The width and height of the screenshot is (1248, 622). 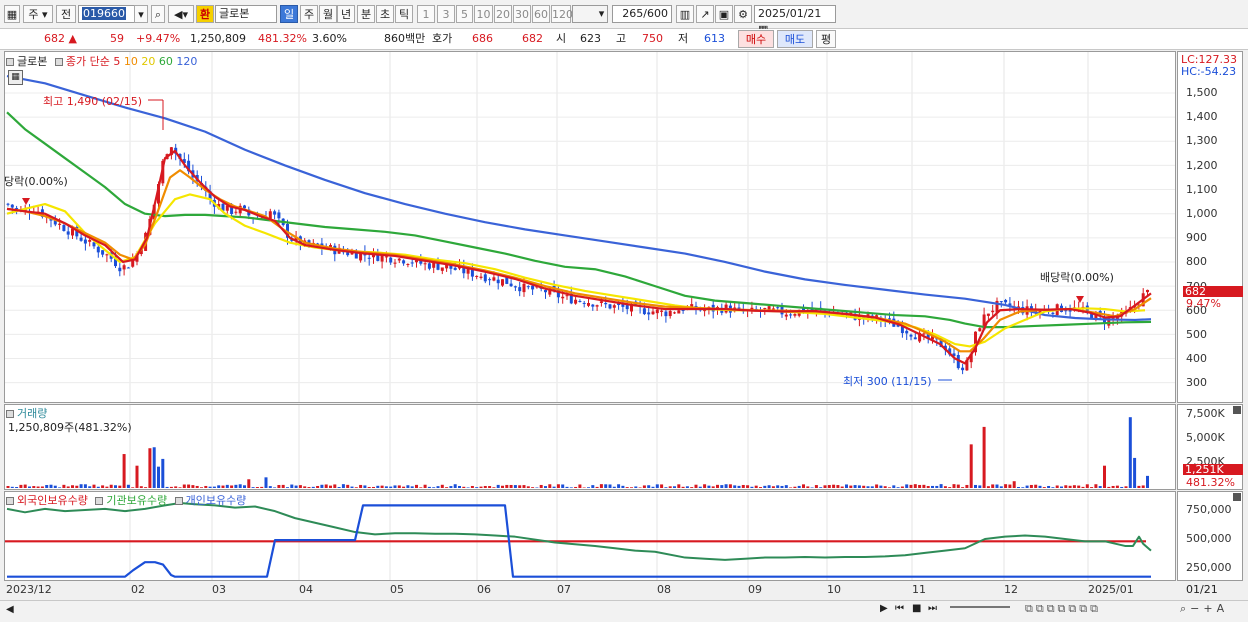 What do you see at coordinates (916, 608) in the screenshot?
I see `stop-icon: ■` at bounding box center [916, 608].